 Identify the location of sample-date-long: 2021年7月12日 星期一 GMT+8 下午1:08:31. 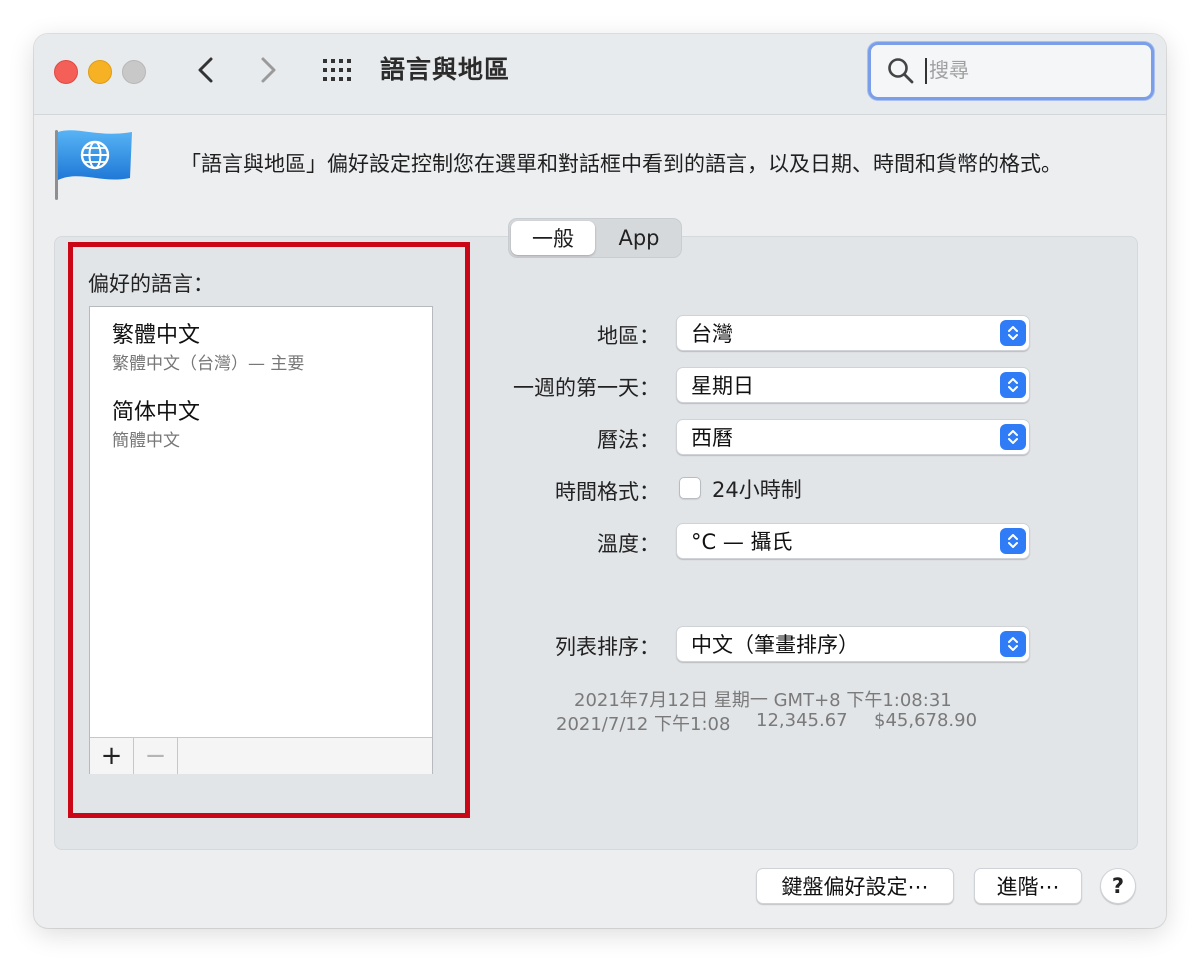
(763, 700).